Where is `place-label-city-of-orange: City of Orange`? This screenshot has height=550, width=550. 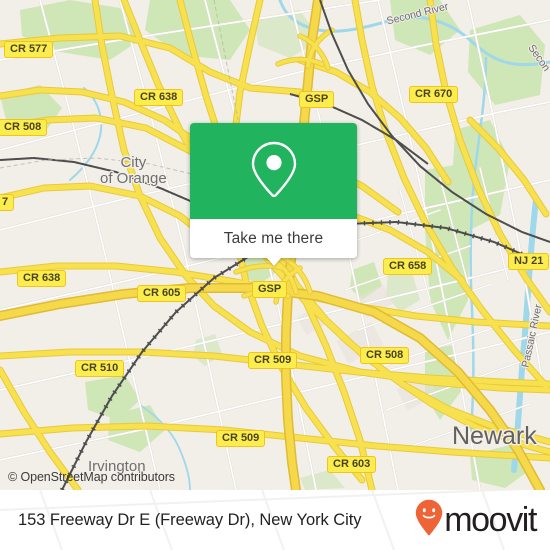 place-label-city-of-orange: City of Orange is located at coordinates (133, 170).